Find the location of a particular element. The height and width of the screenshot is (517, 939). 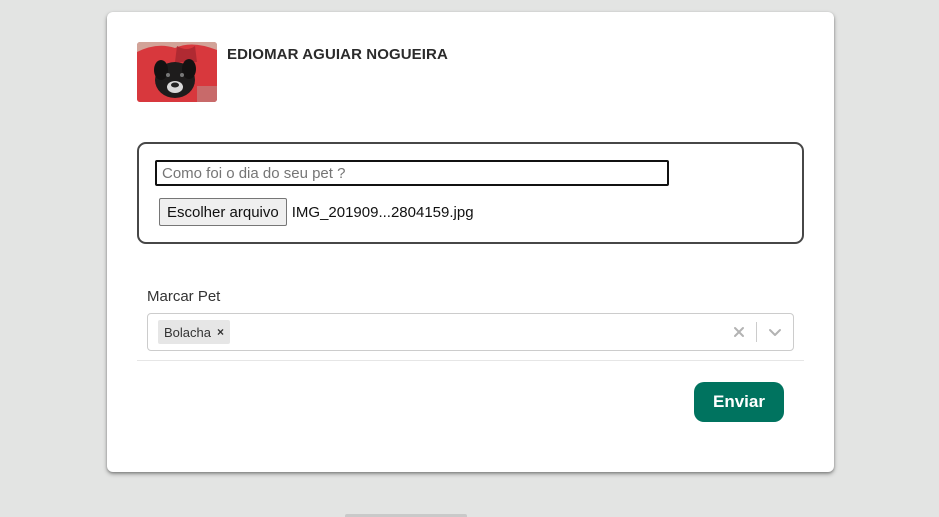

avatar is located at coordinates (177, 72).